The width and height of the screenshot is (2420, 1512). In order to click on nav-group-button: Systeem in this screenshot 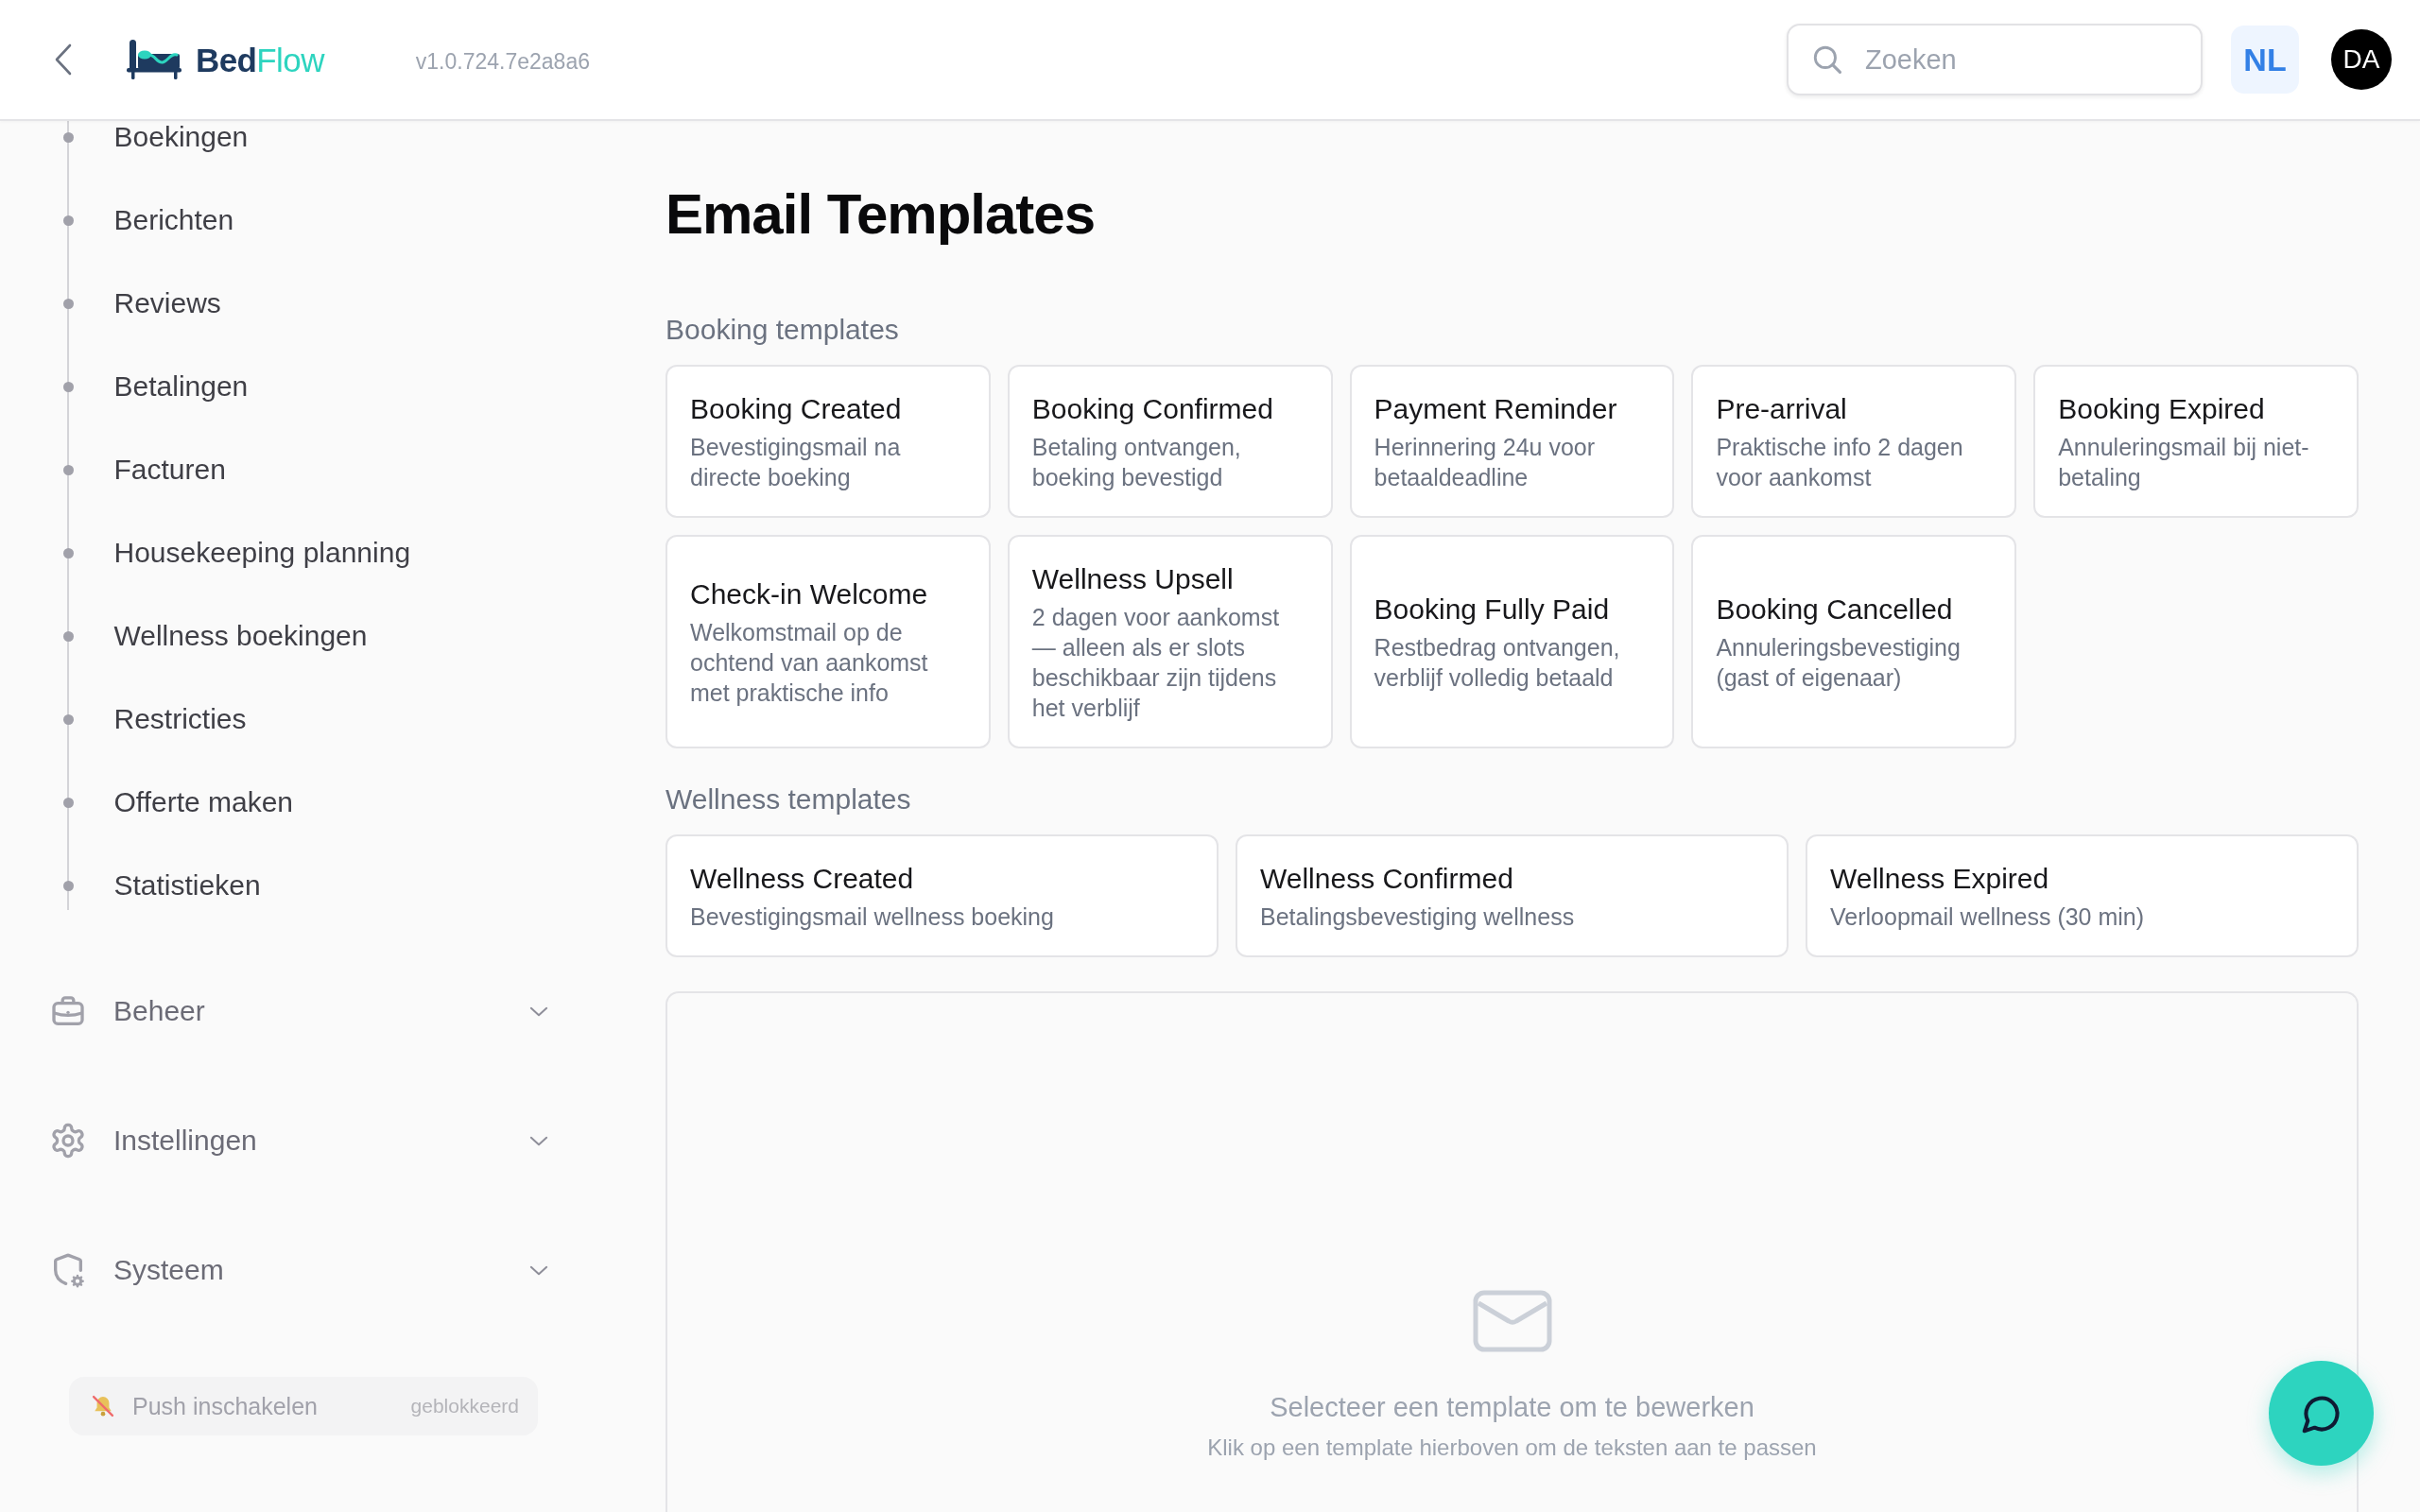, I will do `click(299, 1270)`.